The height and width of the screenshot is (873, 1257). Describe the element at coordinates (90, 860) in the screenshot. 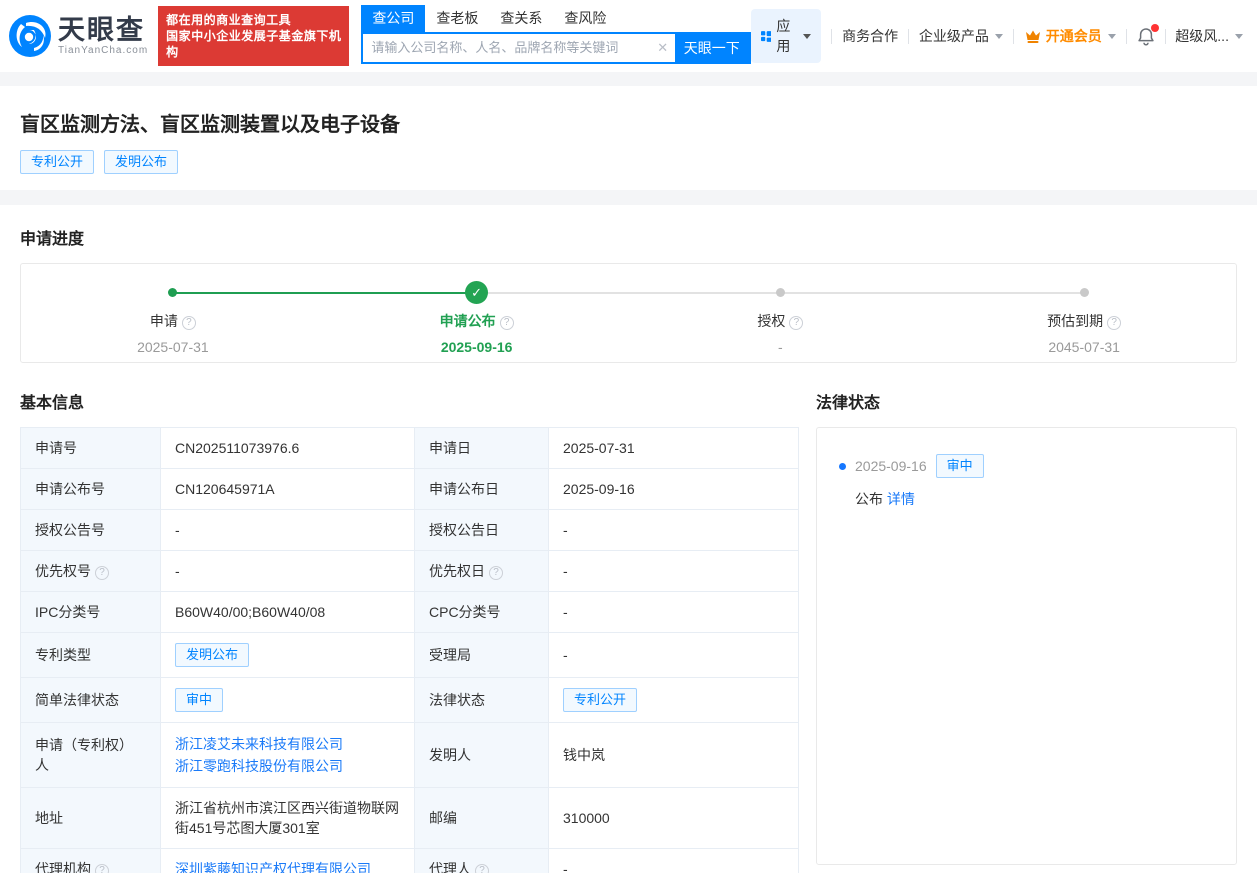

I see `field-label: 代理机构?` at that location.